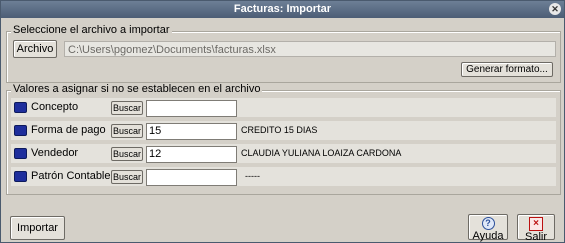 This screenshot has height=243, width=565. Describe the element at coordinates (283, 176) in the screenshot. I see `value-row-patron-contable: Patrón Contable Buscar -----` at that location.